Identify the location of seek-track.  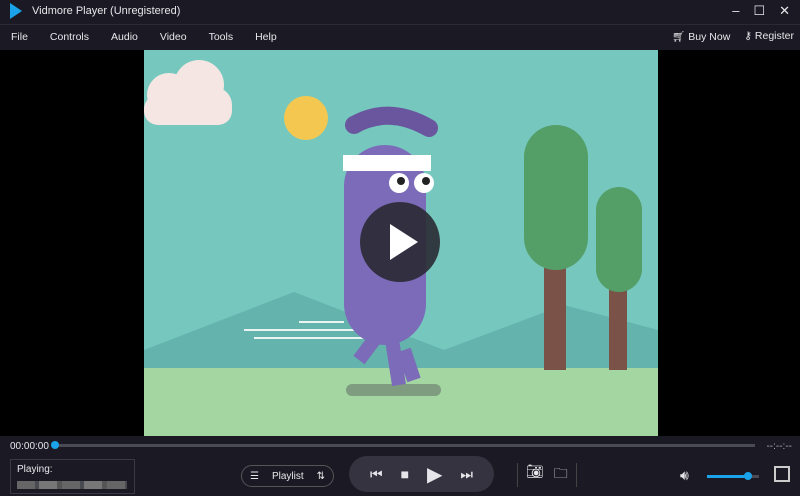
(405, 445).